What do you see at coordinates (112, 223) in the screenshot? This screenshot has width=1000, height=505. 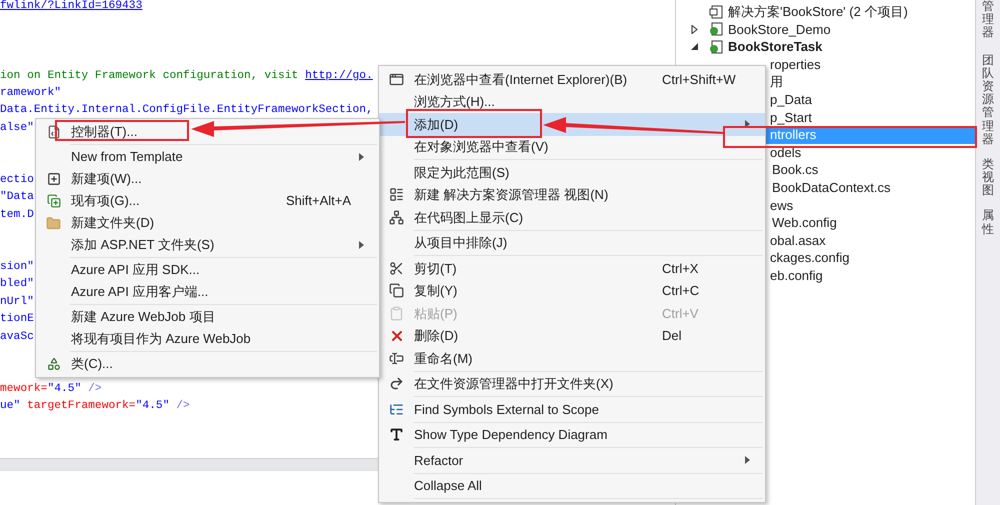 I see `menu-item-label: 新建文件夹(D)` at bounding box center [112, 223].